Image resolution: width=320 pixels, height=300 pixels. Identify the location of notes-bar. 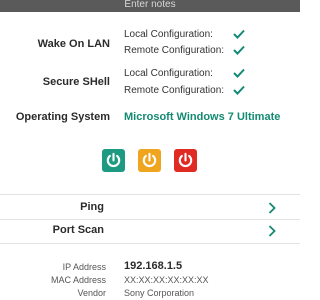
(150, 6).